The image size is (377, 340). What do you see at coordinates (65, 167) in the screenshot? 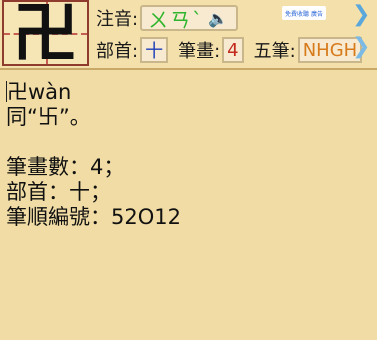
I see `definition-stroke-count: 筆畫數：4；` at bounding box center [65, 167].